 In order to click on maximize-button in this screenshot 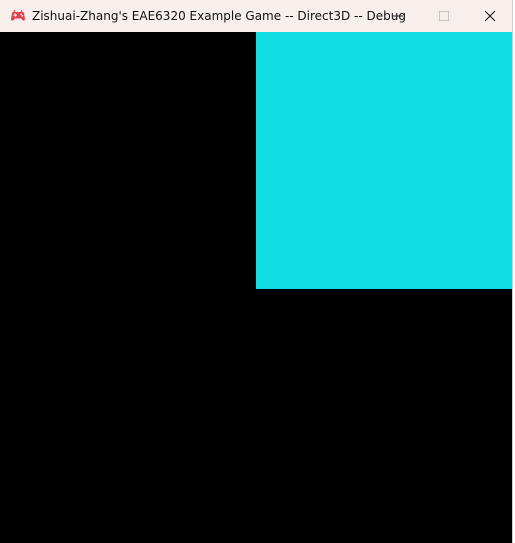, I will do `click(444, 16)`.